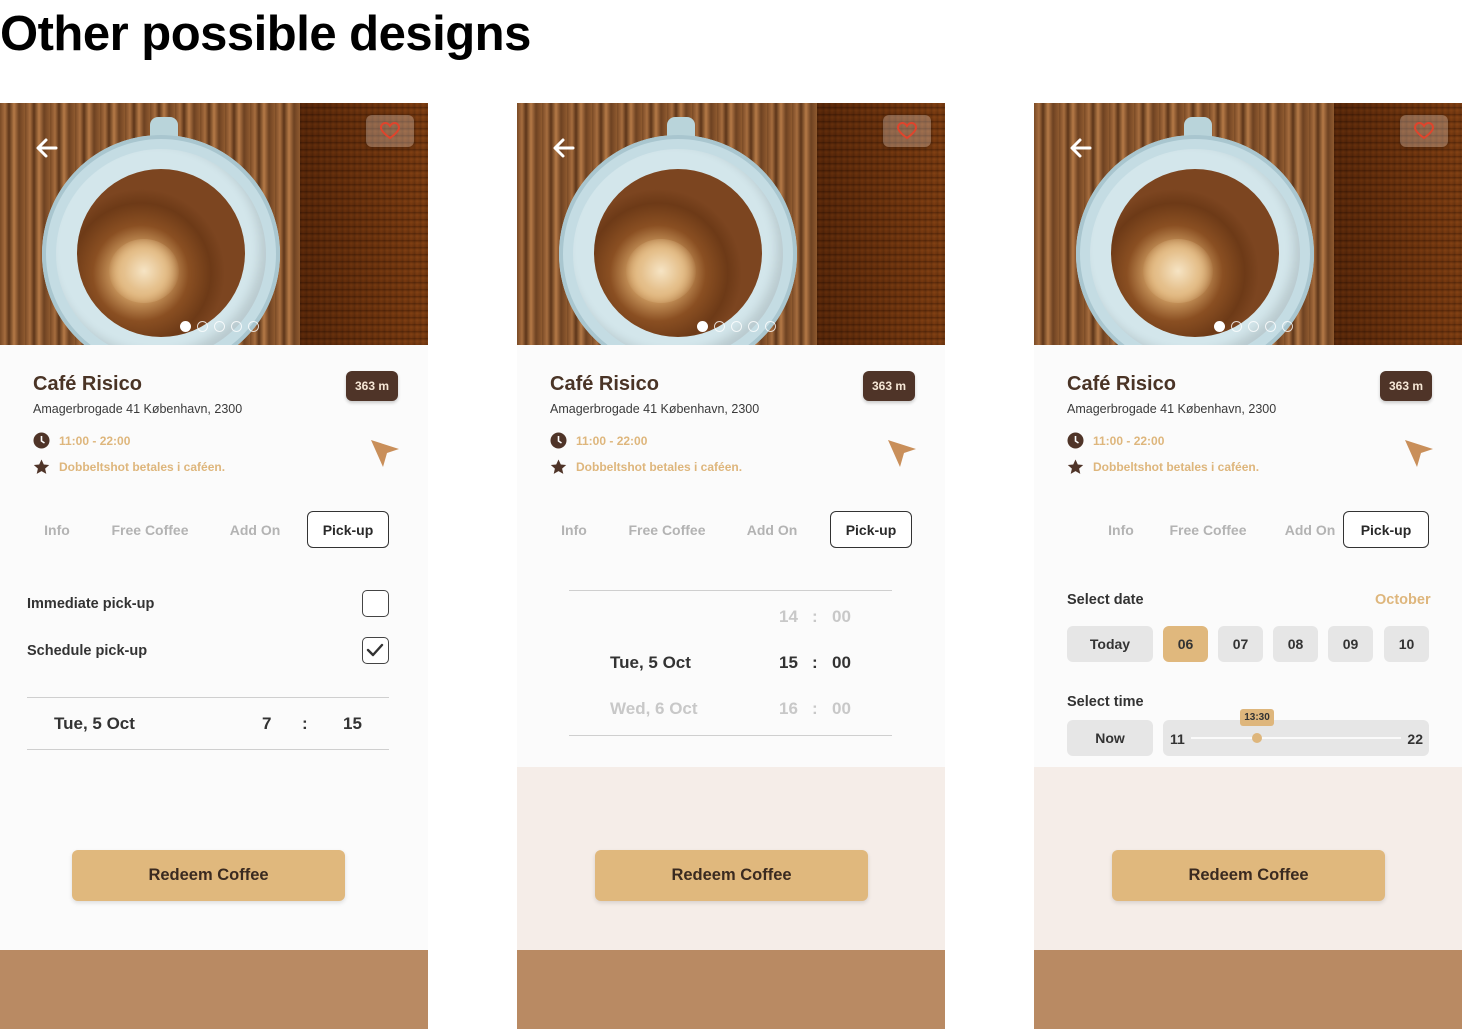 Image resolution: width=1462 pixels, height=1029 pixels. I want to click on checkmark-icon, so click(375, 650).